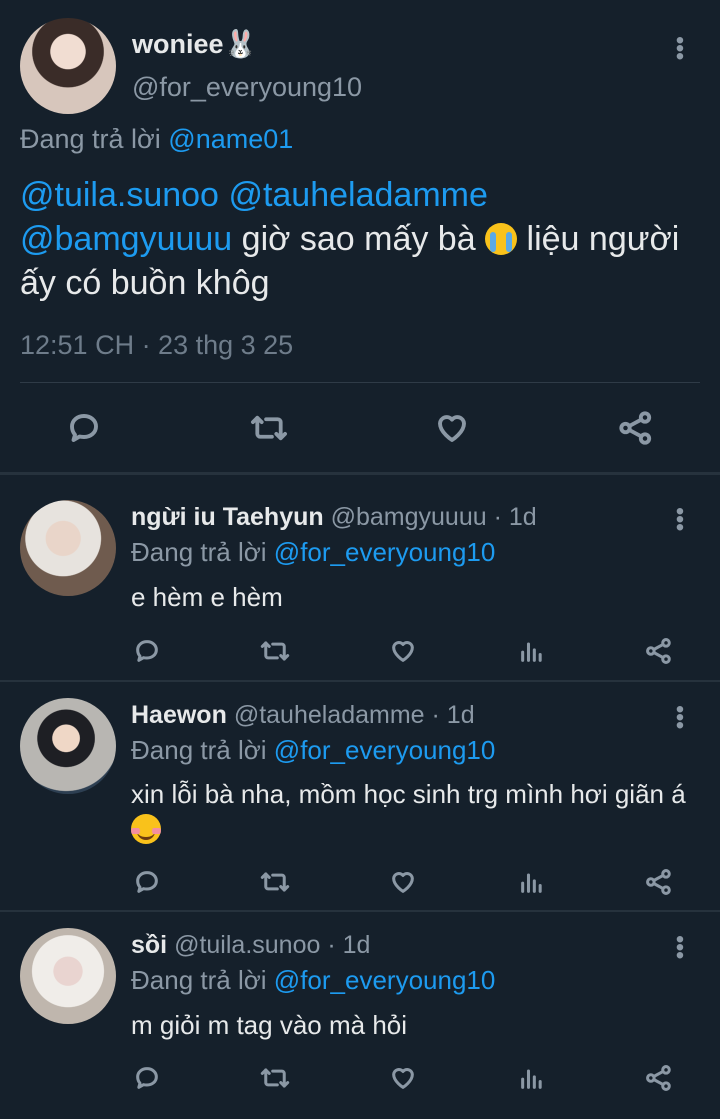 The image size is (720, 1119). Describe the element at coordinates (230, 139) in the screenshot. I see `reply-to-mention: @name01` at that location.